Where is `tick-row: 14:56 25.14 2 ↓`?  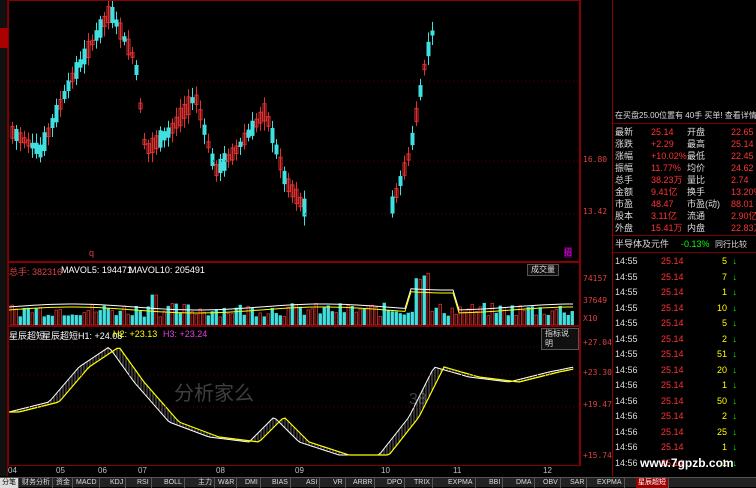 tick-row: 14:56 25.14 2 ↓ is located at coordinates (684, 416).